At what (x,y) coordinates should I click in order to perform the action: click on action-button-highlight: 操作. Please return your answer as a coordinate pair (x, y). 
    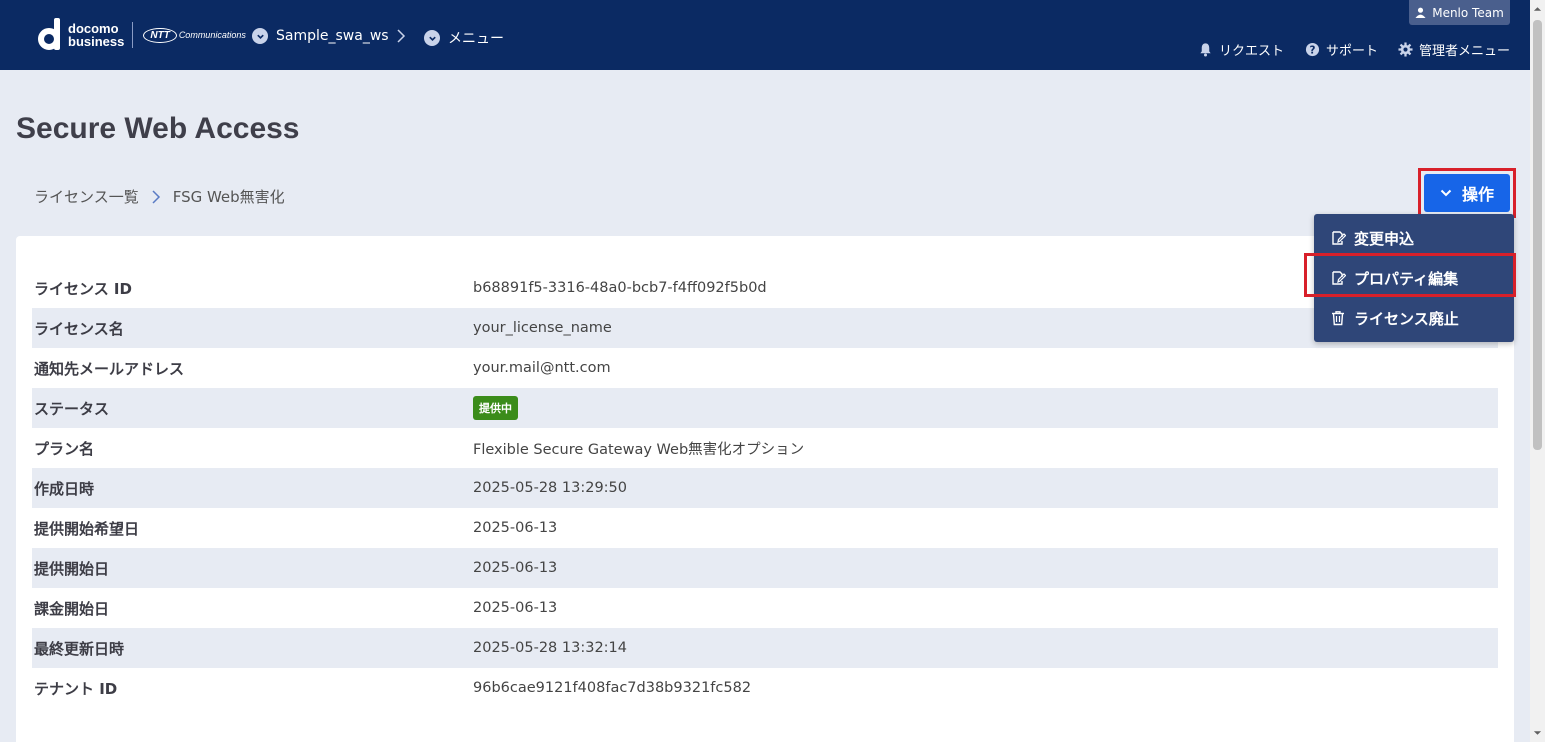
    Looking at the image, I should click on (1467, 193).